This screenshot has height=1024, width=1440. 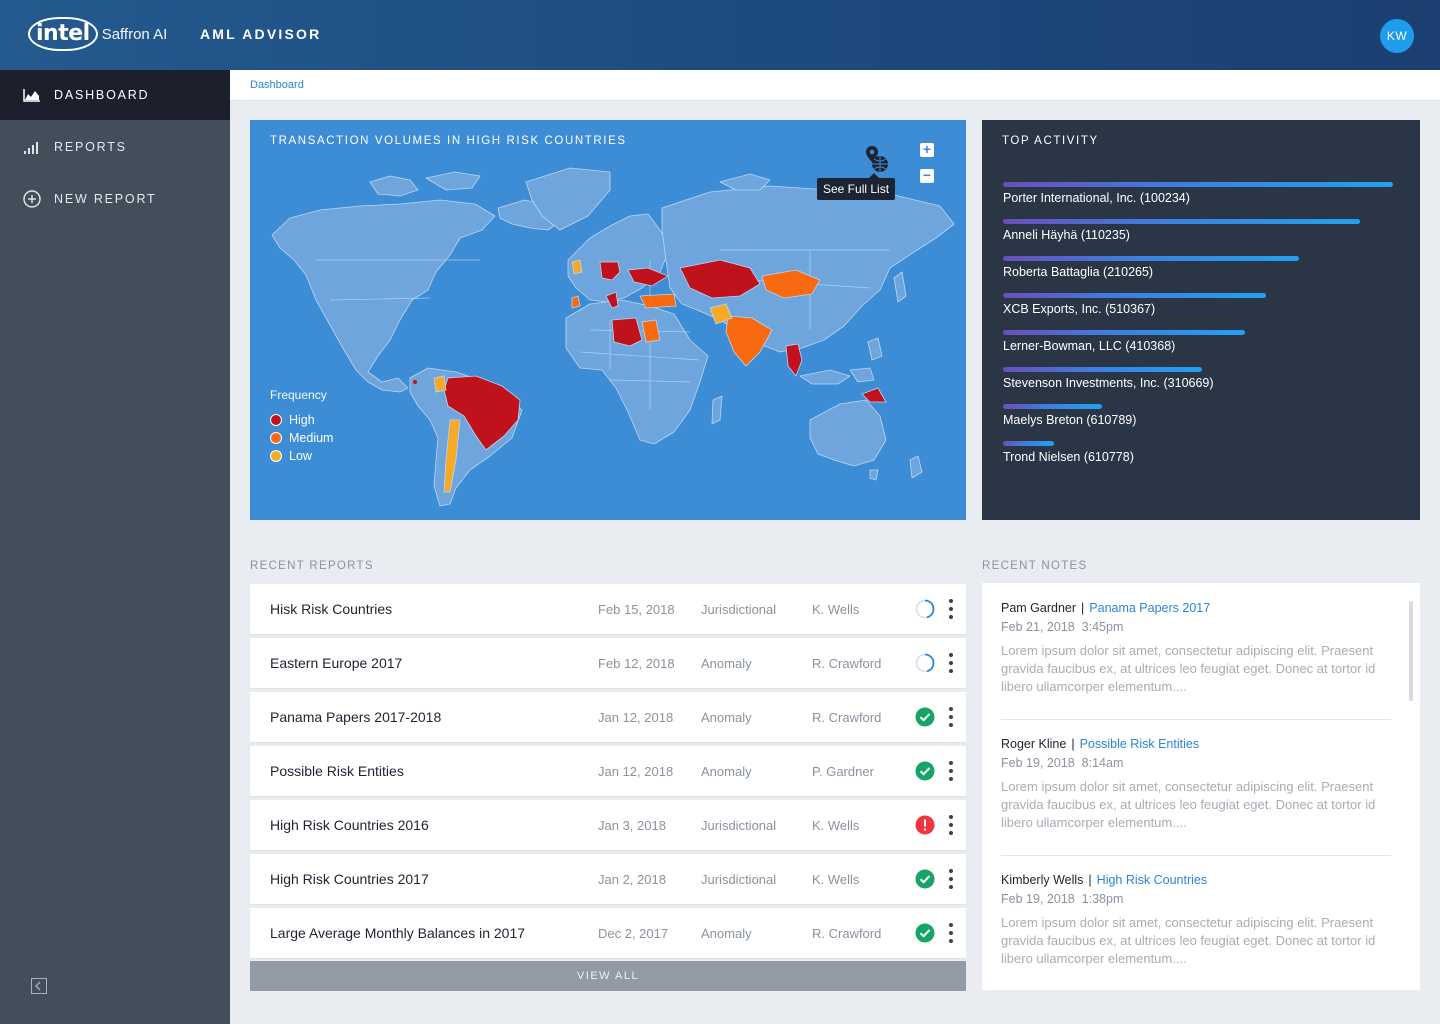 I want to click on globe-pin-icon, so click(x=877, y=159).